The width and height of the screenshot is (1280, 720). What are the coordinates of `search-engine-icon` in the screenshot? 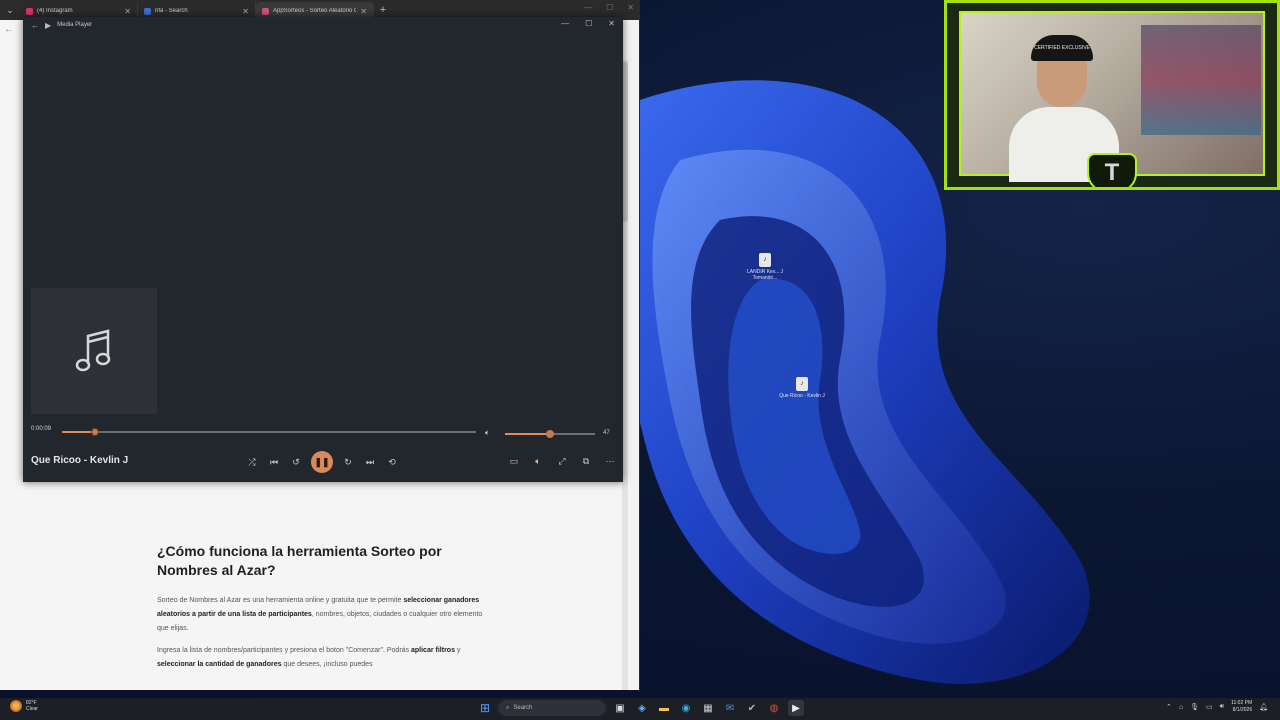 It's located at (147, 11).